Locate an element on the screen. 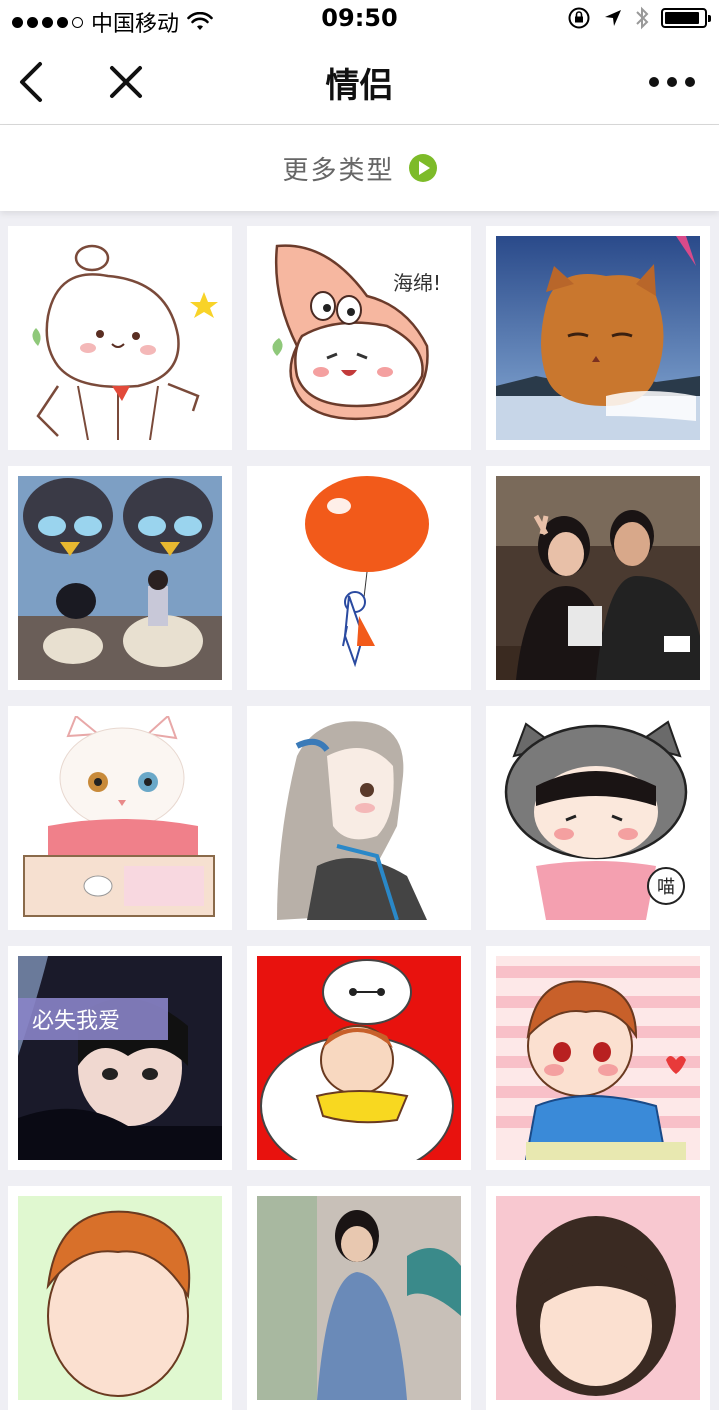  anime-girl-image is located at coordinates (359, 818).